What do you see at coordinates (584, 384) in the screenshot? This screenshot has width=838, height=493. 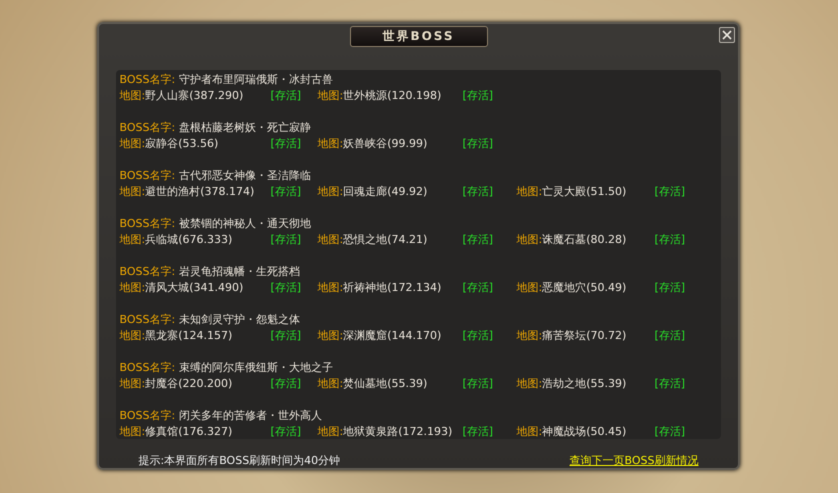 I see `map-name: 浩劫之地(55.39)` at bounding box center [584, 384].